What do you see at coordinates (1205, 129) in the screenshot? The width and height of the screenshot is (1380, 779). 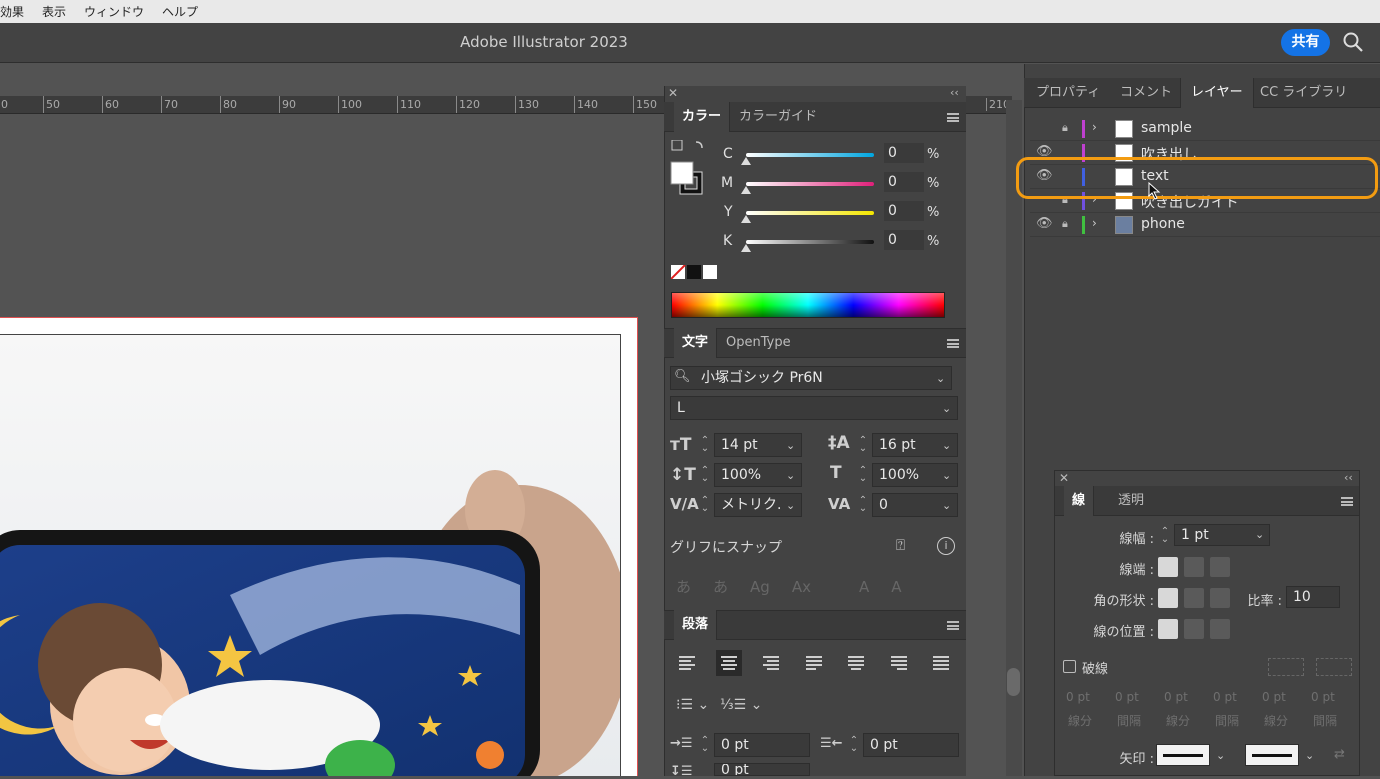 I see `layer-row-sample: 🔒︎ › sample` at bounding box center [1205, 129].